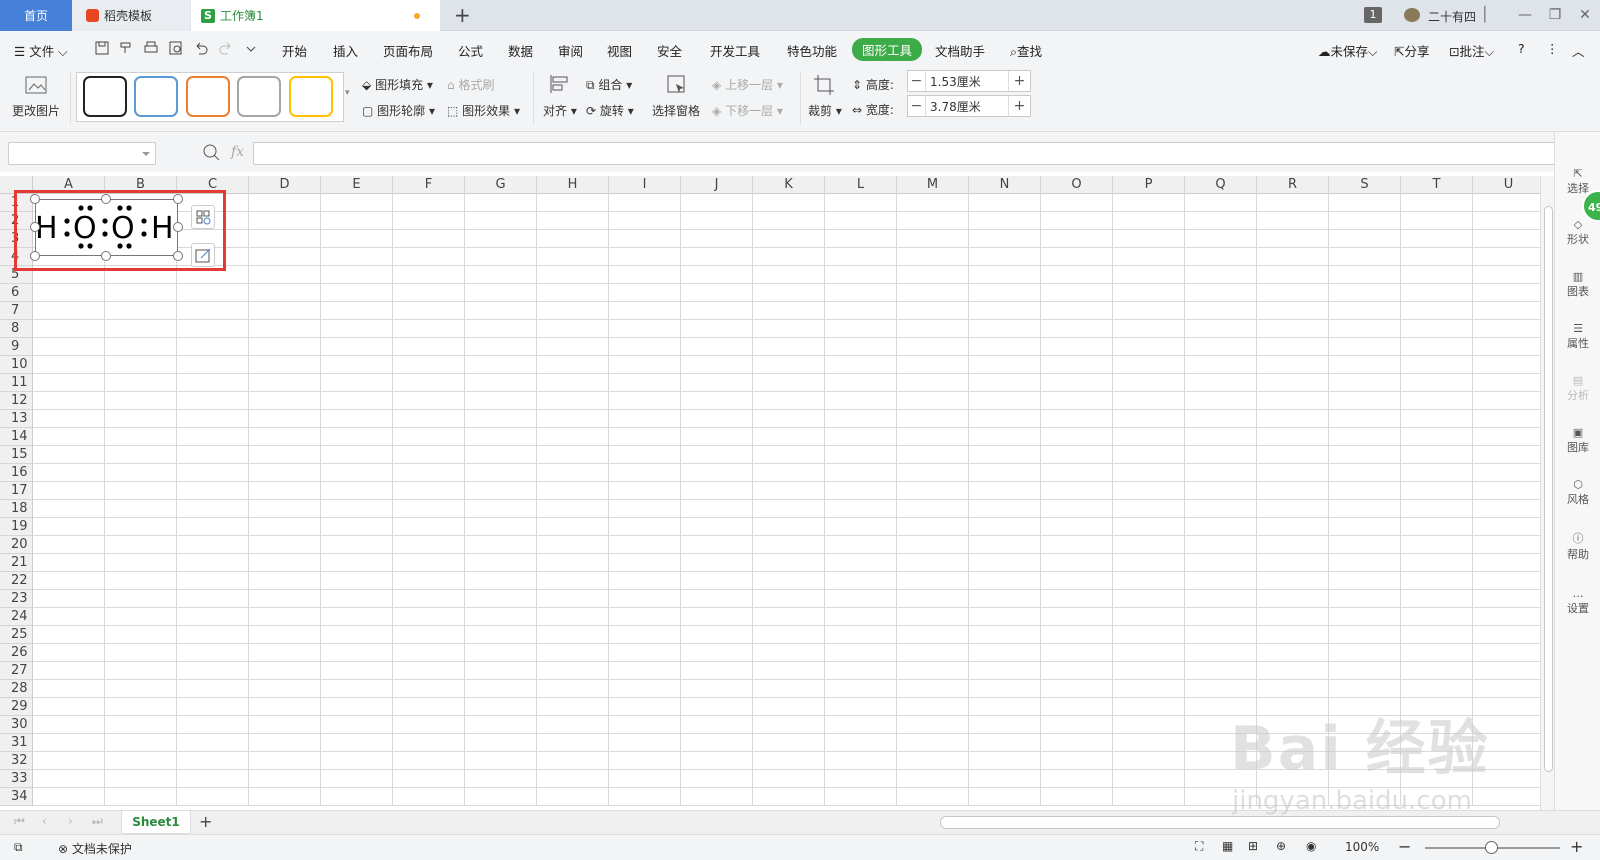  Describe the element at coordinates (156, 822) in the screenshot. I see `sheet-tab-sheet1: Sheet1` at that location.